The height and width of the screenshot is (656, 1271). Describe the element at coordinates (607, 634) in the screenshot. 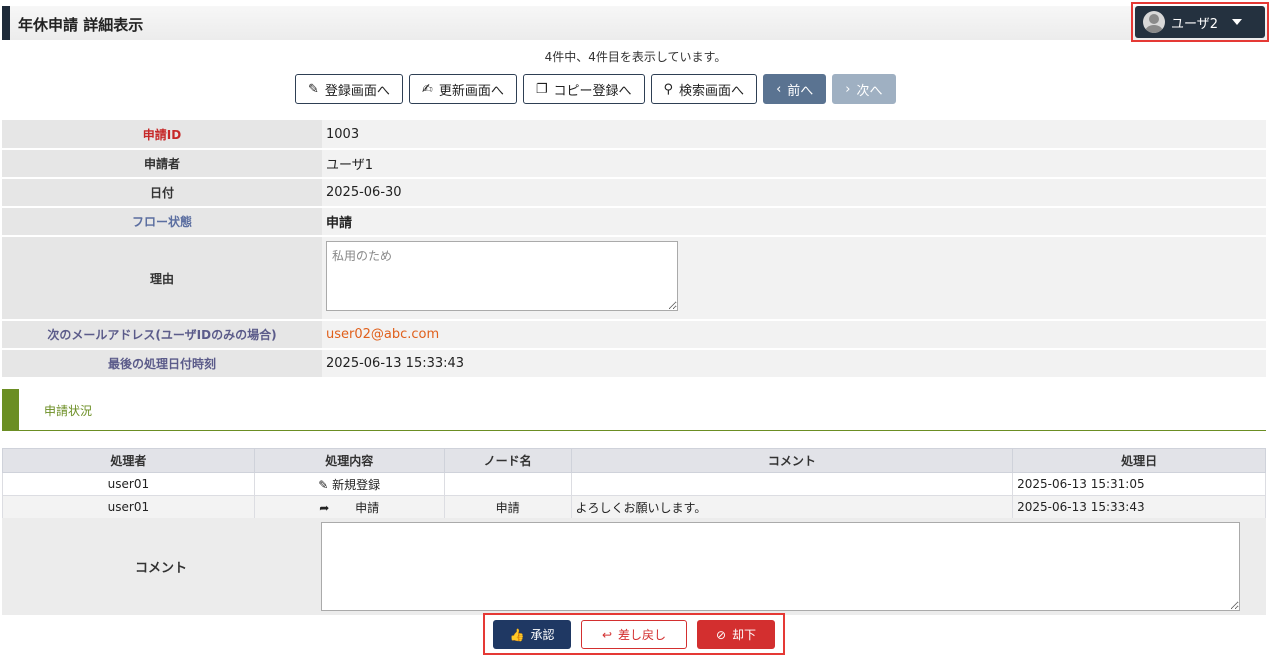

I see `reply-icon: ↩` at that location.